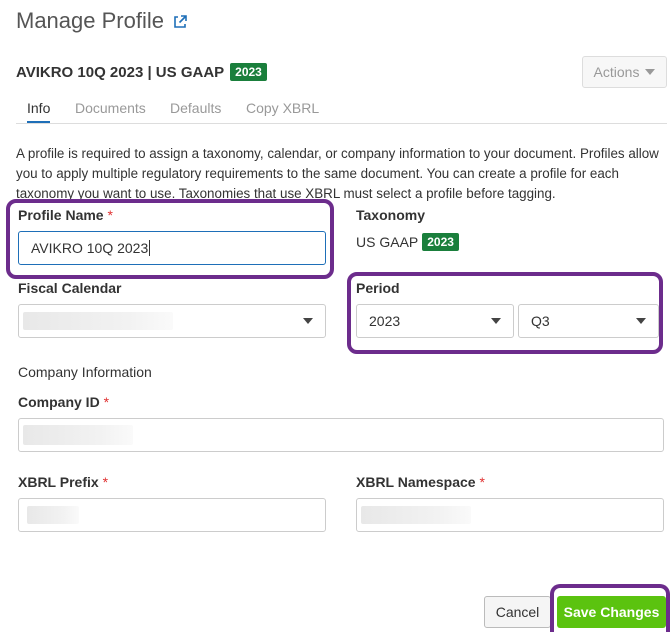  Describe the element at coordinates (64, 402) in the screenshot. I see `company-id-label: Company ID *` at that location.